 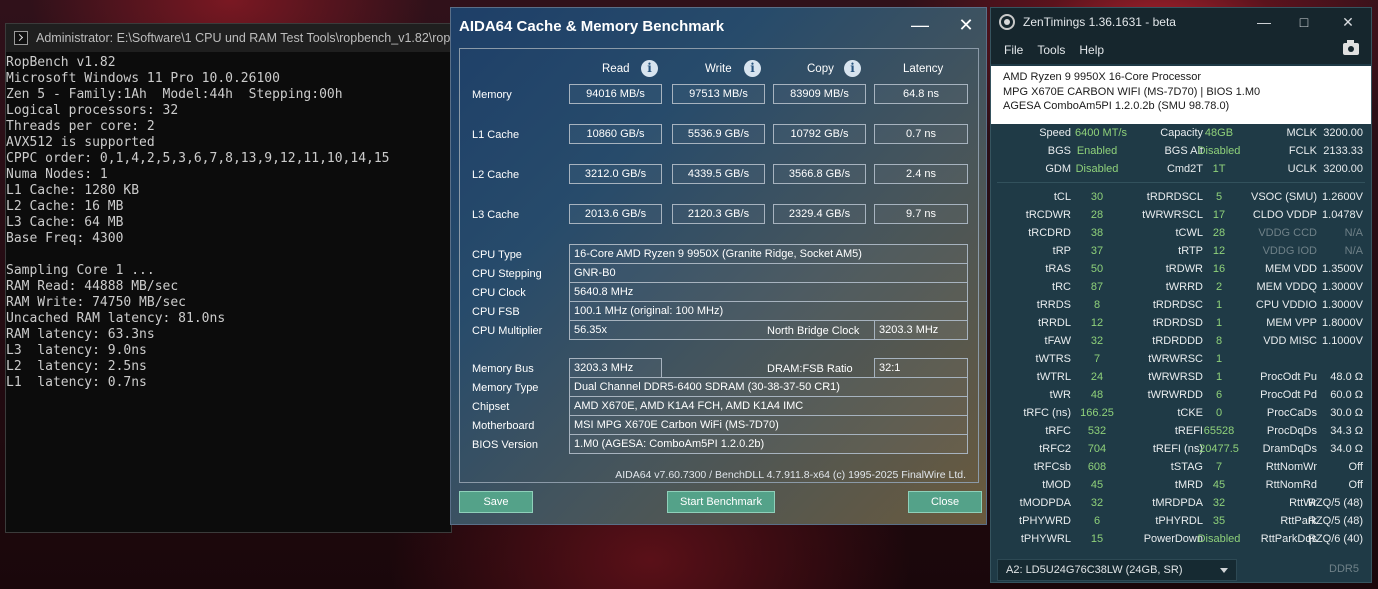 I want to click on timing-value: 1.1000V, so click(x=1342, y=341).